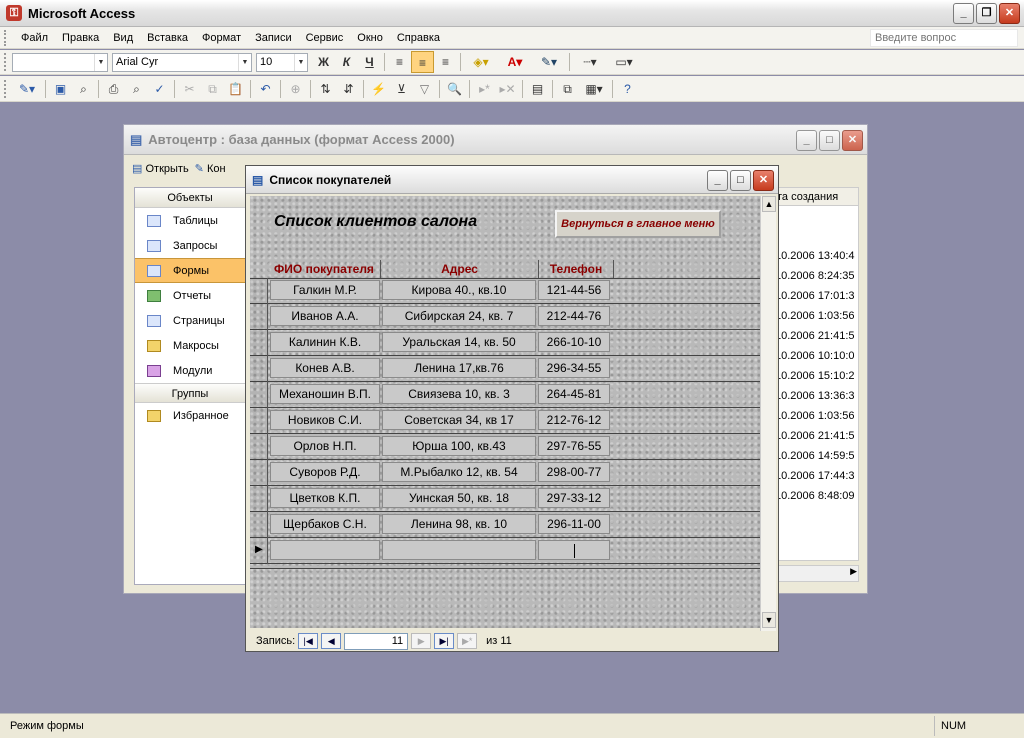  Describe the element at coordinates (369, 62) in the screenshot. I see `underline-button: Ч` at that location.